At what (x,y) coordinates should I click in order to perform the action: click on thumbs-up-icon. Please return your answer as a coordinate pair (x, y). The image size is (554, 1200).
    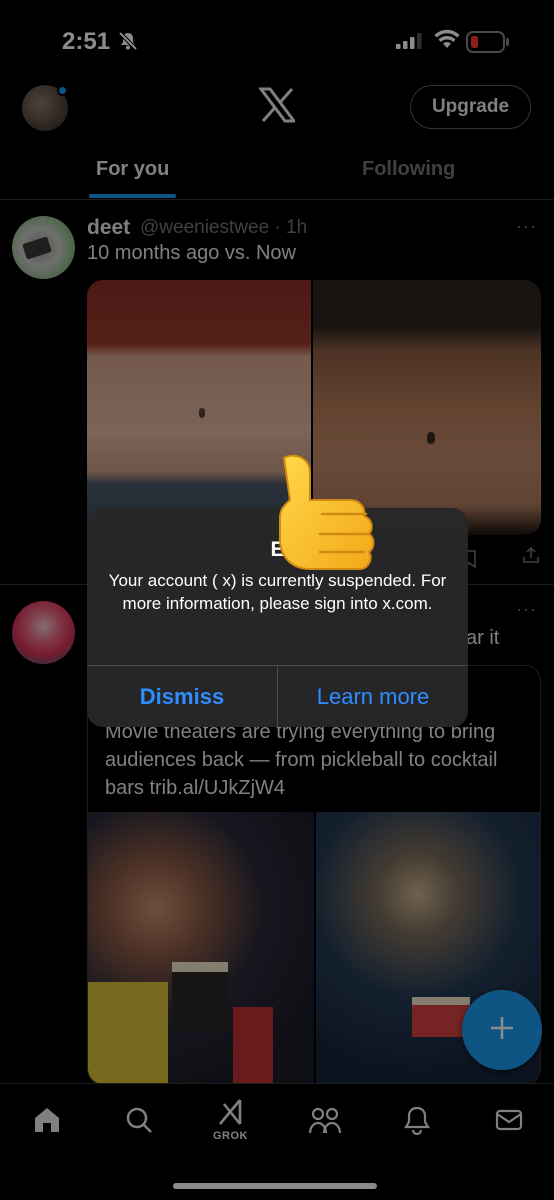
    Looking at the image, I should click on (326, 523).